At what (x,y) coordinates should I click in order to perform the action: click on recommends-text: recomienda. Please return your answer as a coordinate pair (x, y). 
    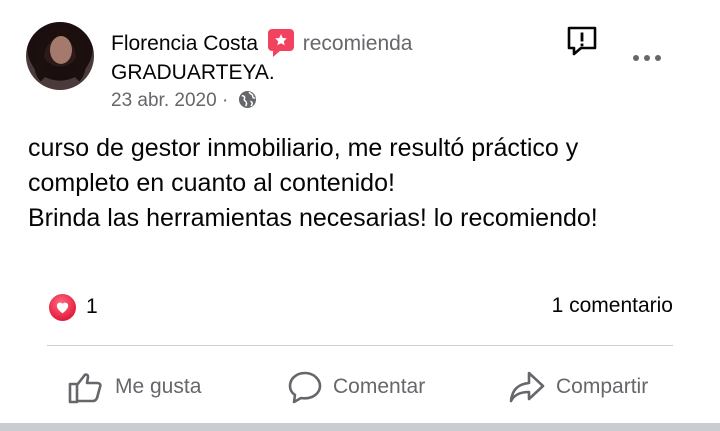
    Looking at the image, I should click on (357, 43).